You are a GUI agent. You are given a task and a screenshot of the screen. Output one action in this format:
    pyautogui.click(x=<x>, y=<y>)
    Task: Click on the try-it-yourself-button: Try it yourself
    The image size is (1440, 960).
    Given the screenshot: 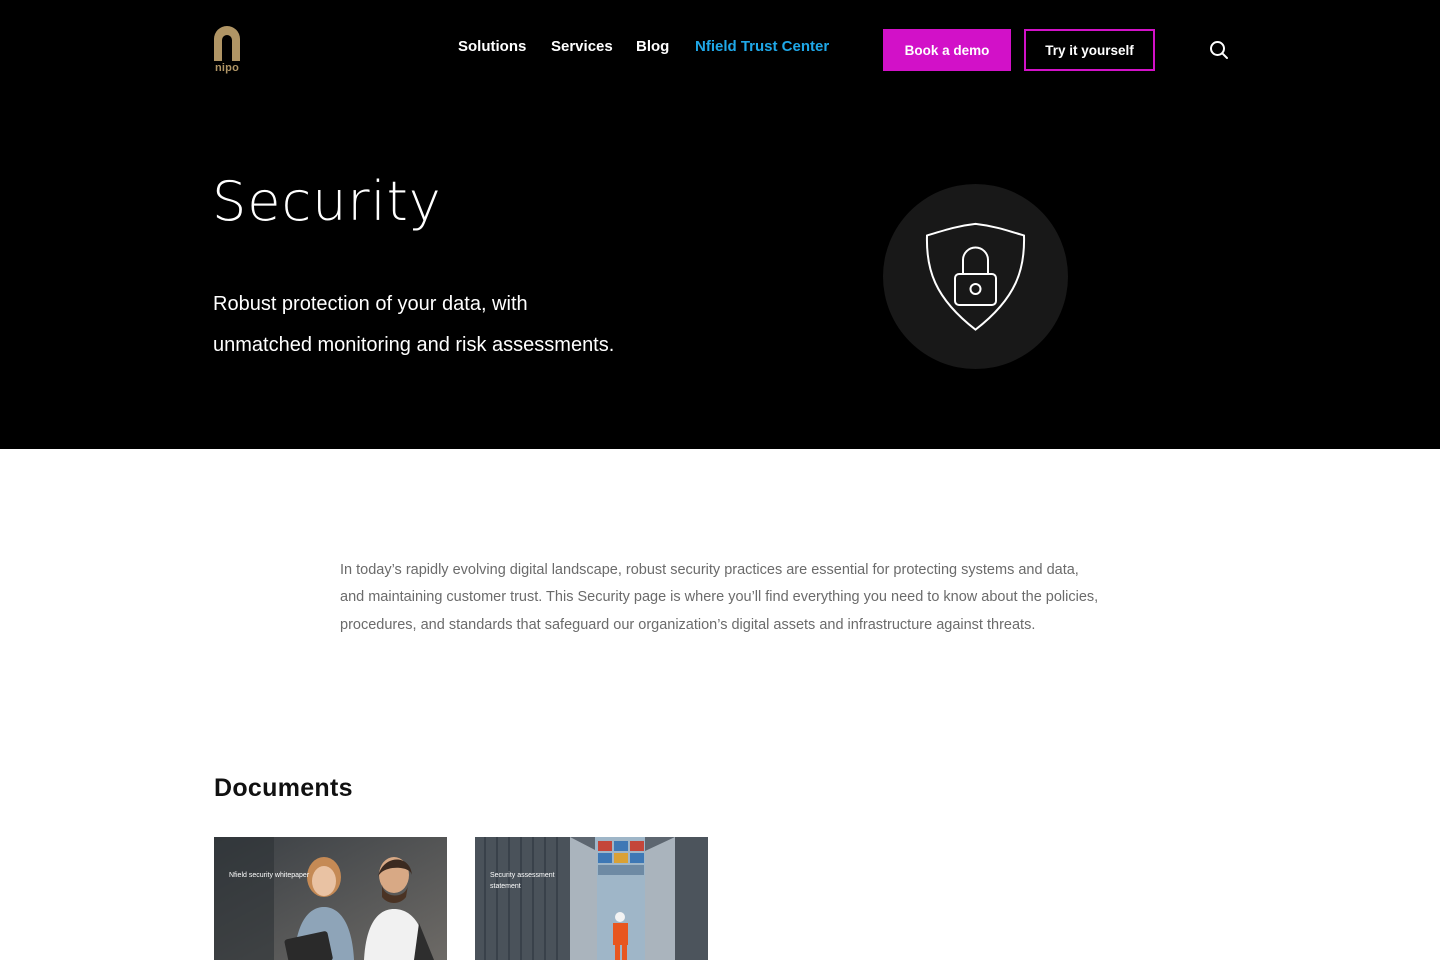 What is the action you would take?
    pyautogui.click(x=1089, y=50)
    